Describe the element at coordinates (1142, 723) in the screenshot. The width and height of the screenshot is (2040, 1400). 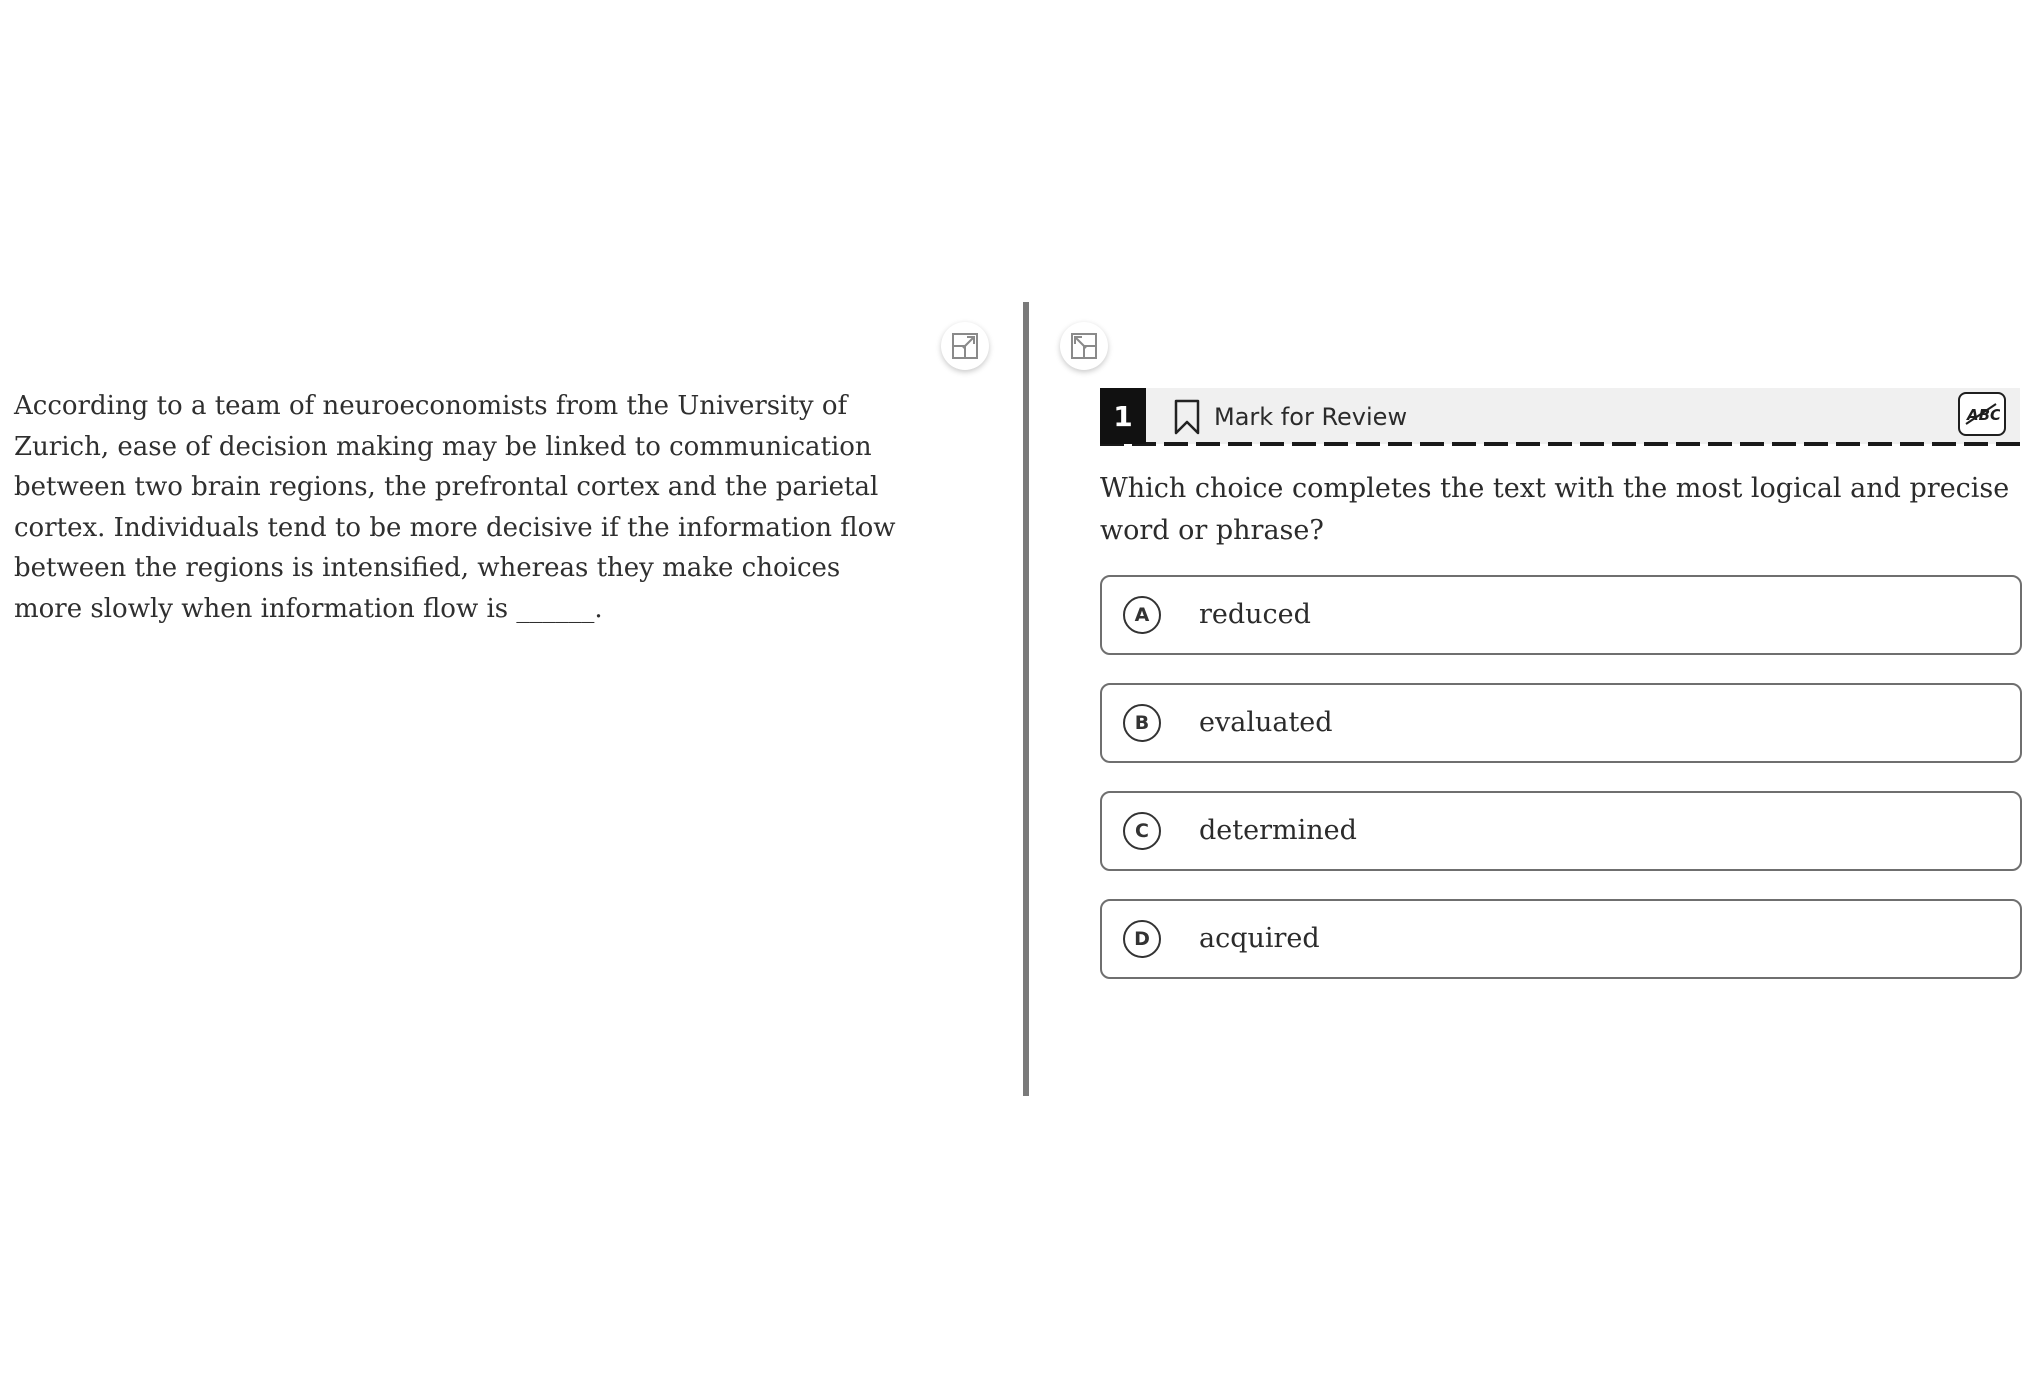
I see `choice-letter: B` at that location.